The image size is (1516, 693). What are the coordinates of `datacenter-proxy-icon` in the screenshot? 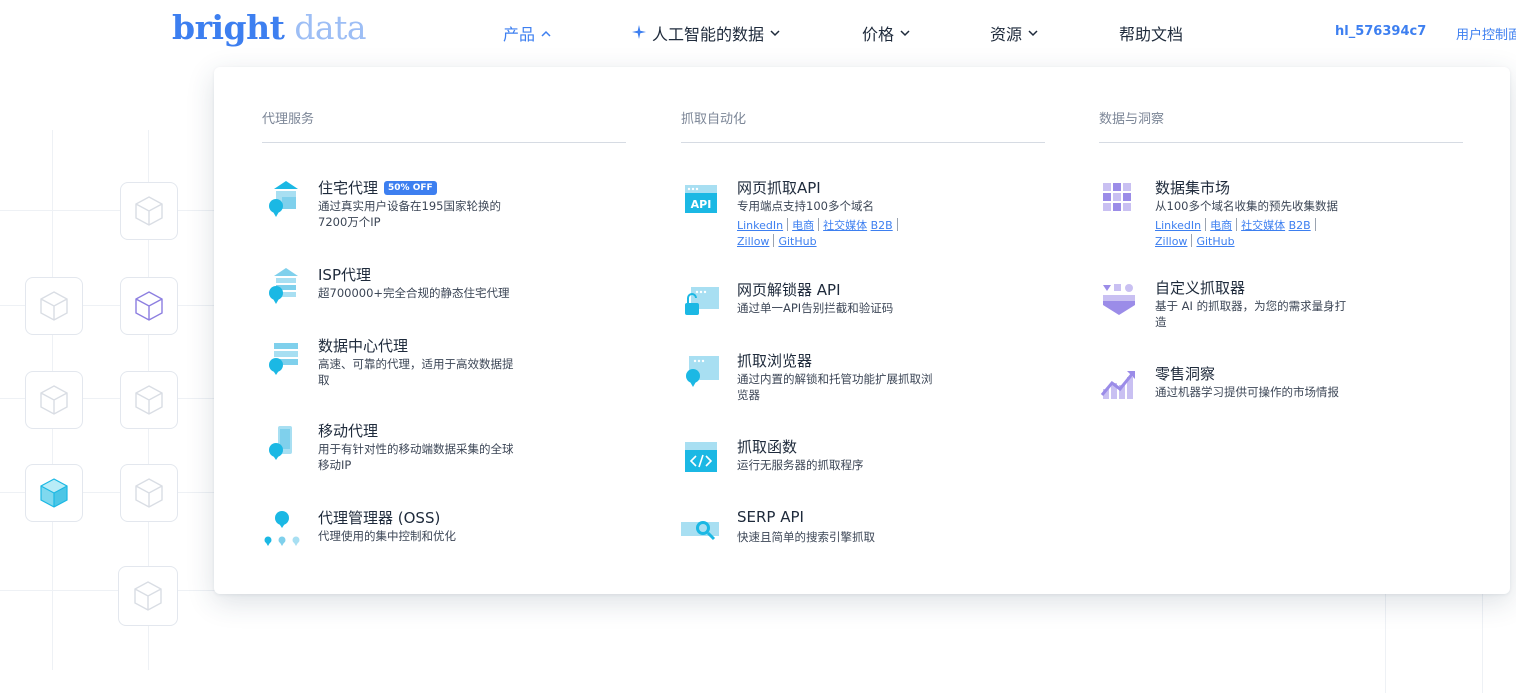 It's located at (282, 357).